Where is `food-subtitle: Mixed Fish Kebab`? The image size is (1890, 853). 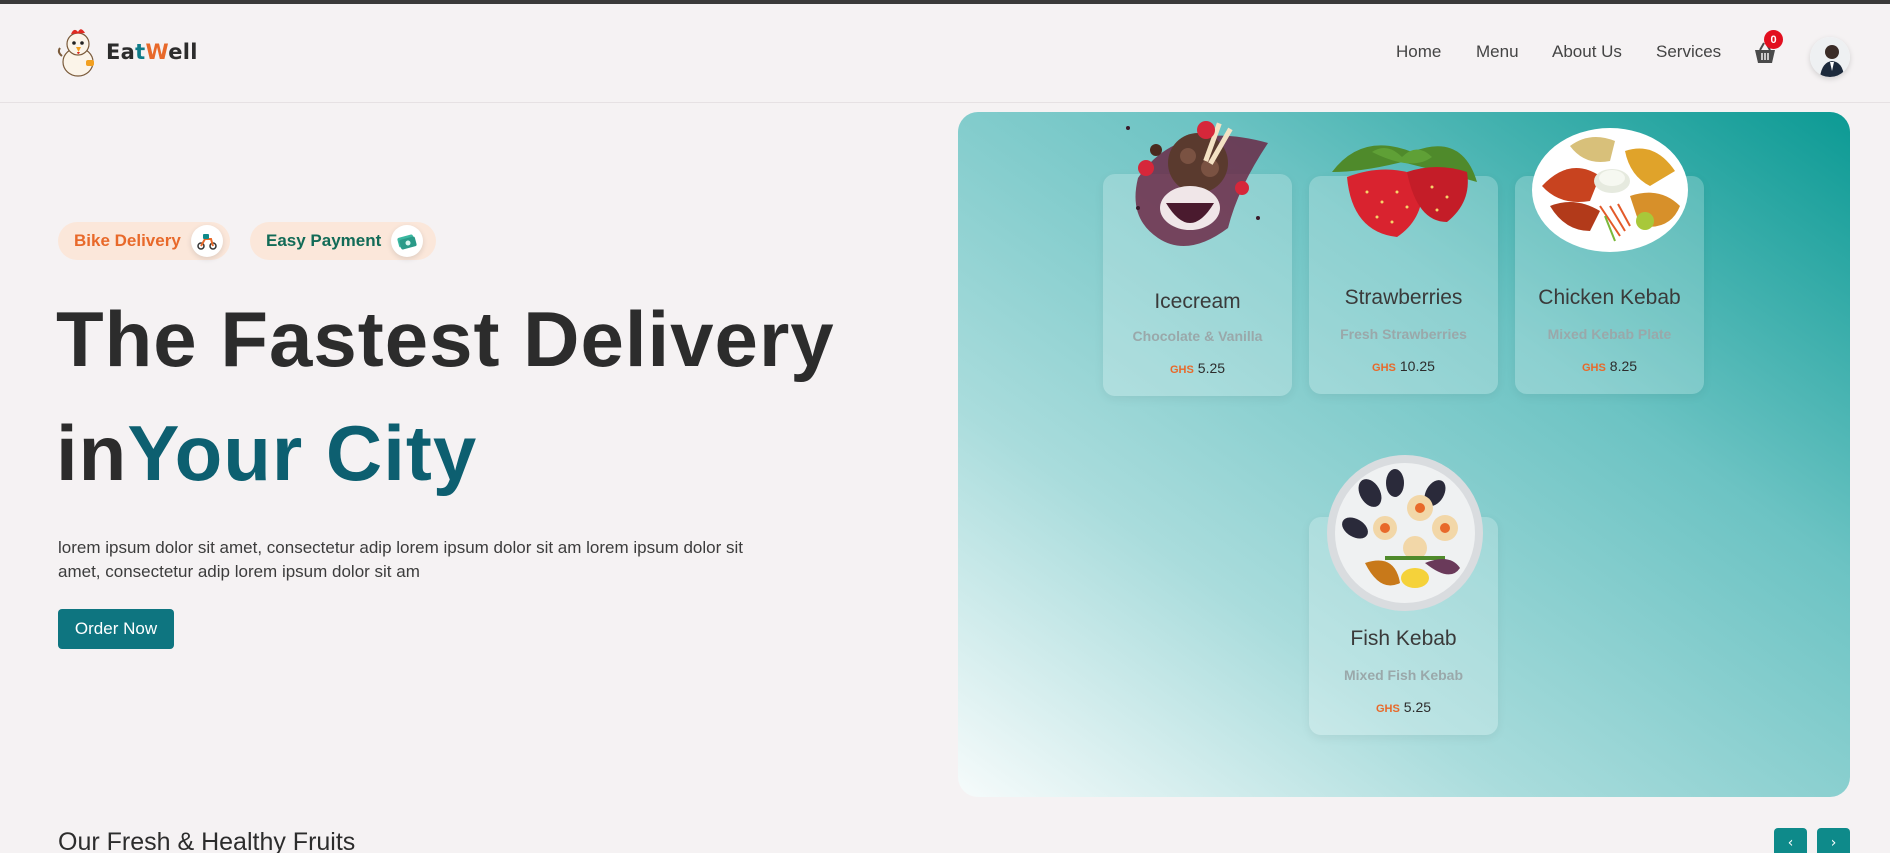
food-subtitle: Mixed Fish Kebab is located at coordinates (1403, 675).